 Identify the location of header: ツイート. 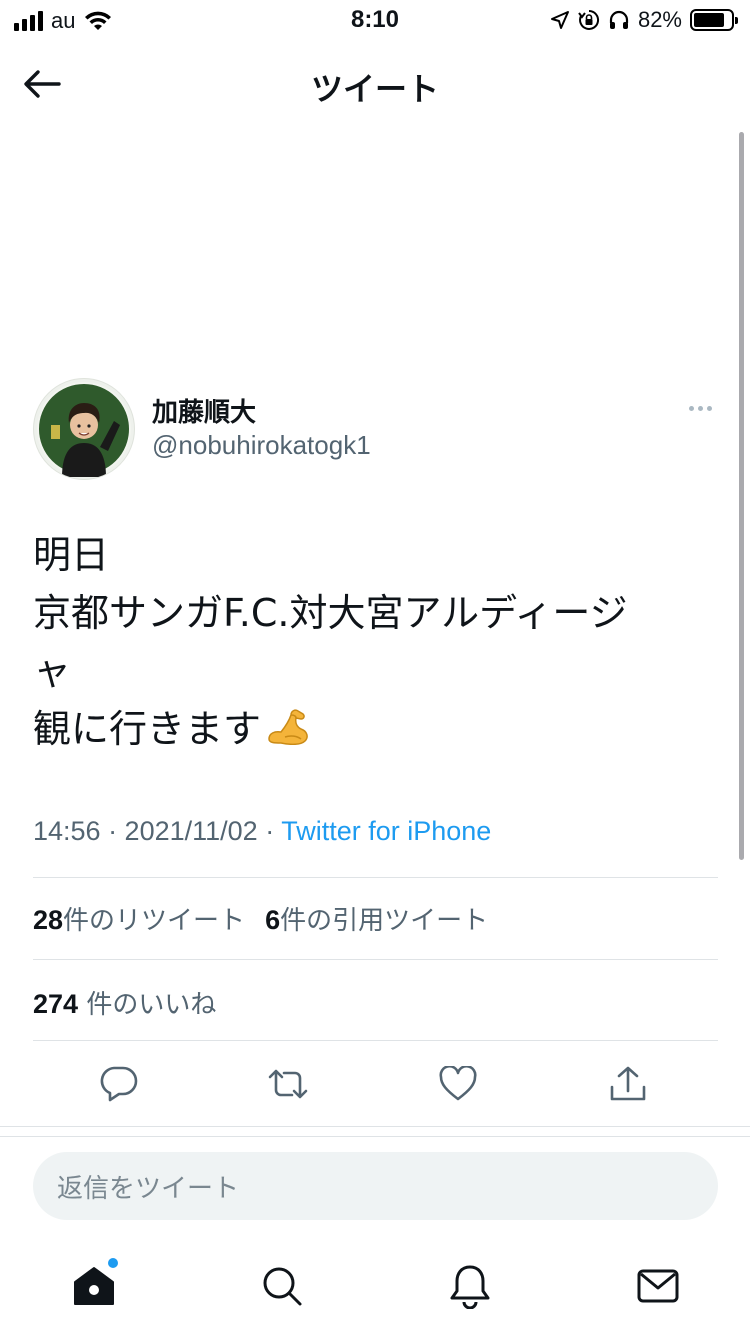
(375, 84).